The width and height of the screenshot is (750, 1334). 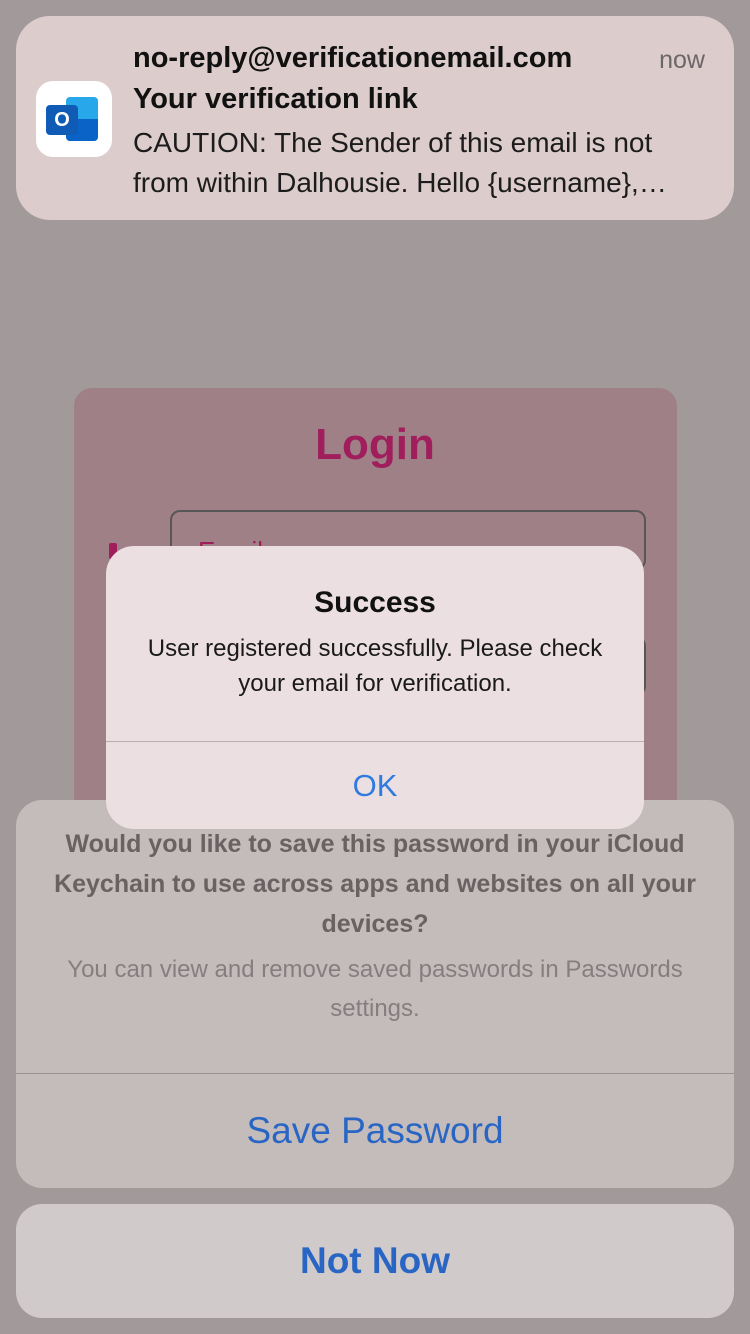 I want to click on notification-sender: no-reply@verificationemail.com, so click(x=353, y=58).